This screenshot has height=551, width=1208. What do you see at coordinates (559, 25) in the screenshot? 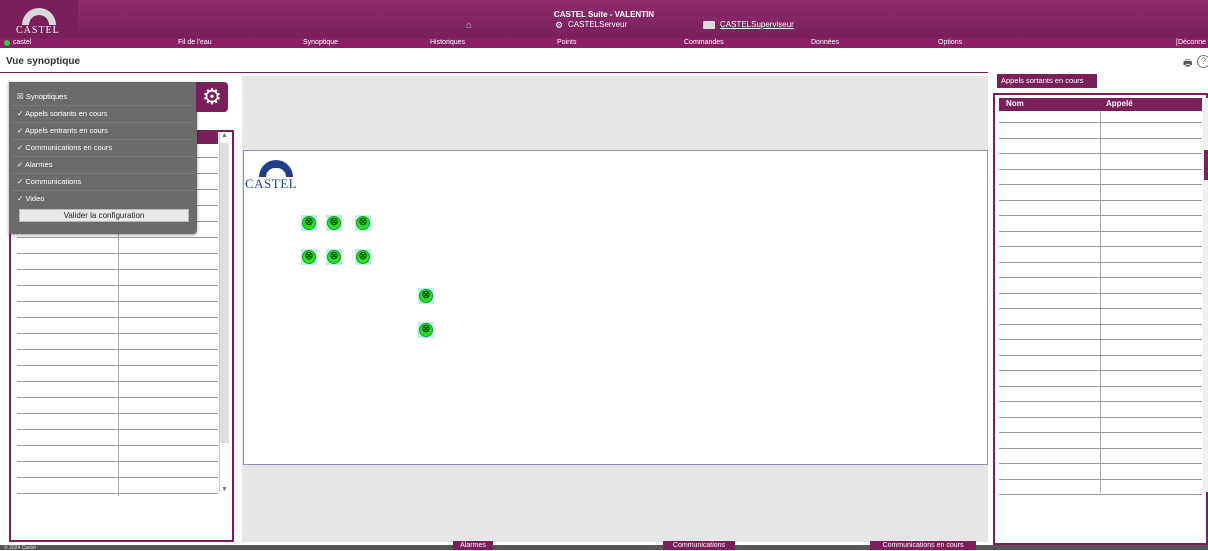
I see `server-icon: ⚙` at bounding box center [559, 25].